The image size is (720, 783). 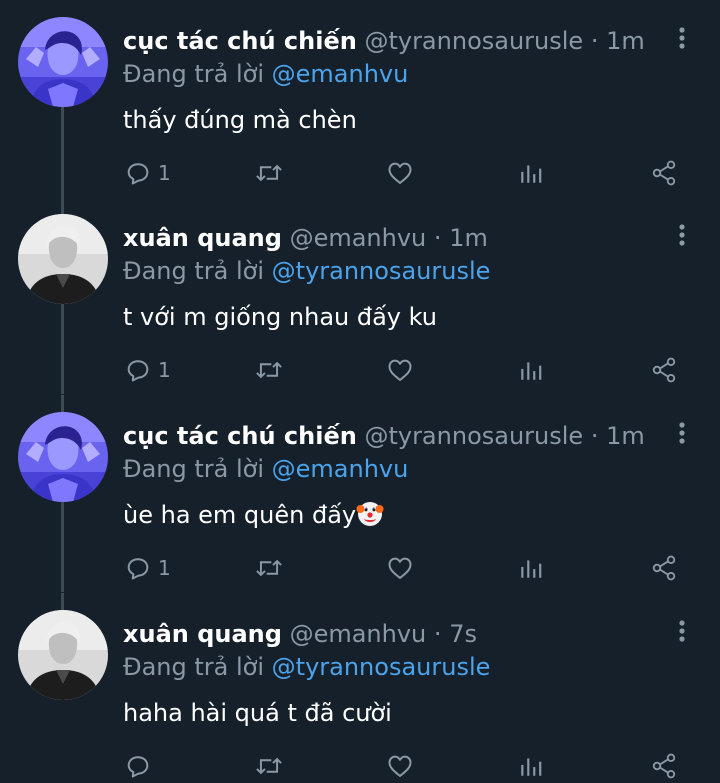 I want to click on tweet-header: xuân quang @emanhvu · 1m, so click(x=305, y=238).